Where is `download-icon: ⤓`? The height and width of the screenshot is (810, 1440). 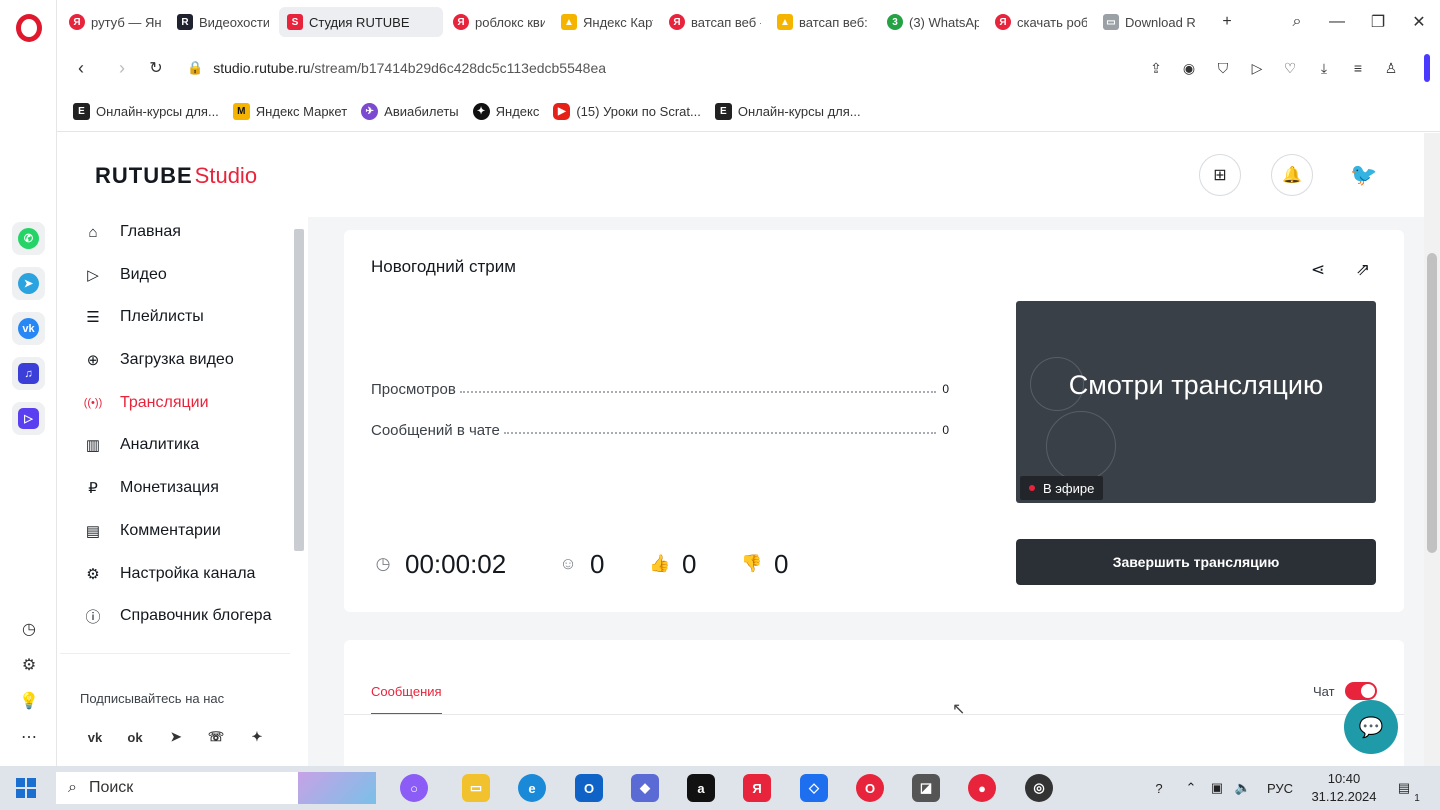
download-icon: ⤓ is located at coordinates (1324, 68).